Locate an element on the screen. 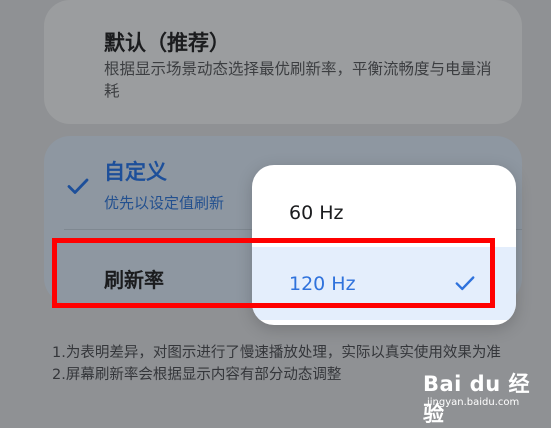 This screenshot has width=551, height=428. mode-custom-title: 自定义 is located at coordinates (135, 172).